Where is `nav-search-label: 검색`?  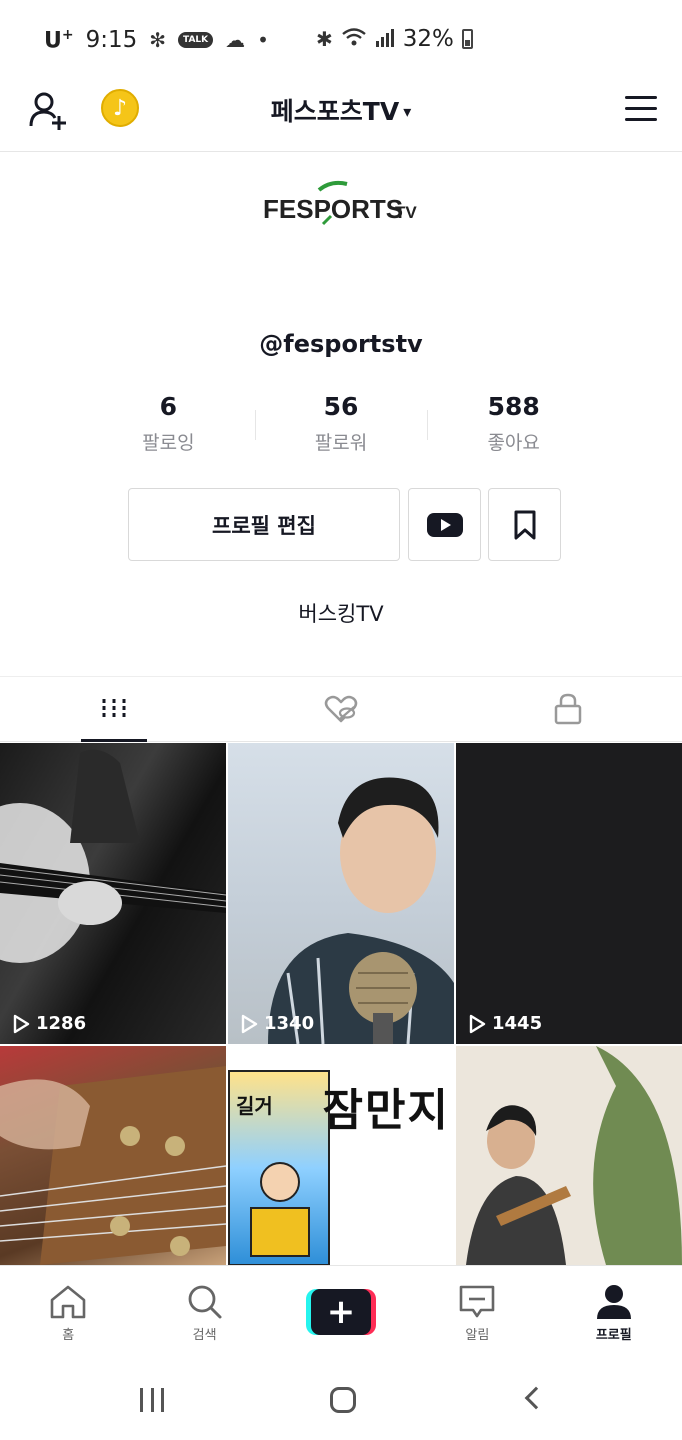 nav-search-label: 검색 is located at coordinates (204, 1335).